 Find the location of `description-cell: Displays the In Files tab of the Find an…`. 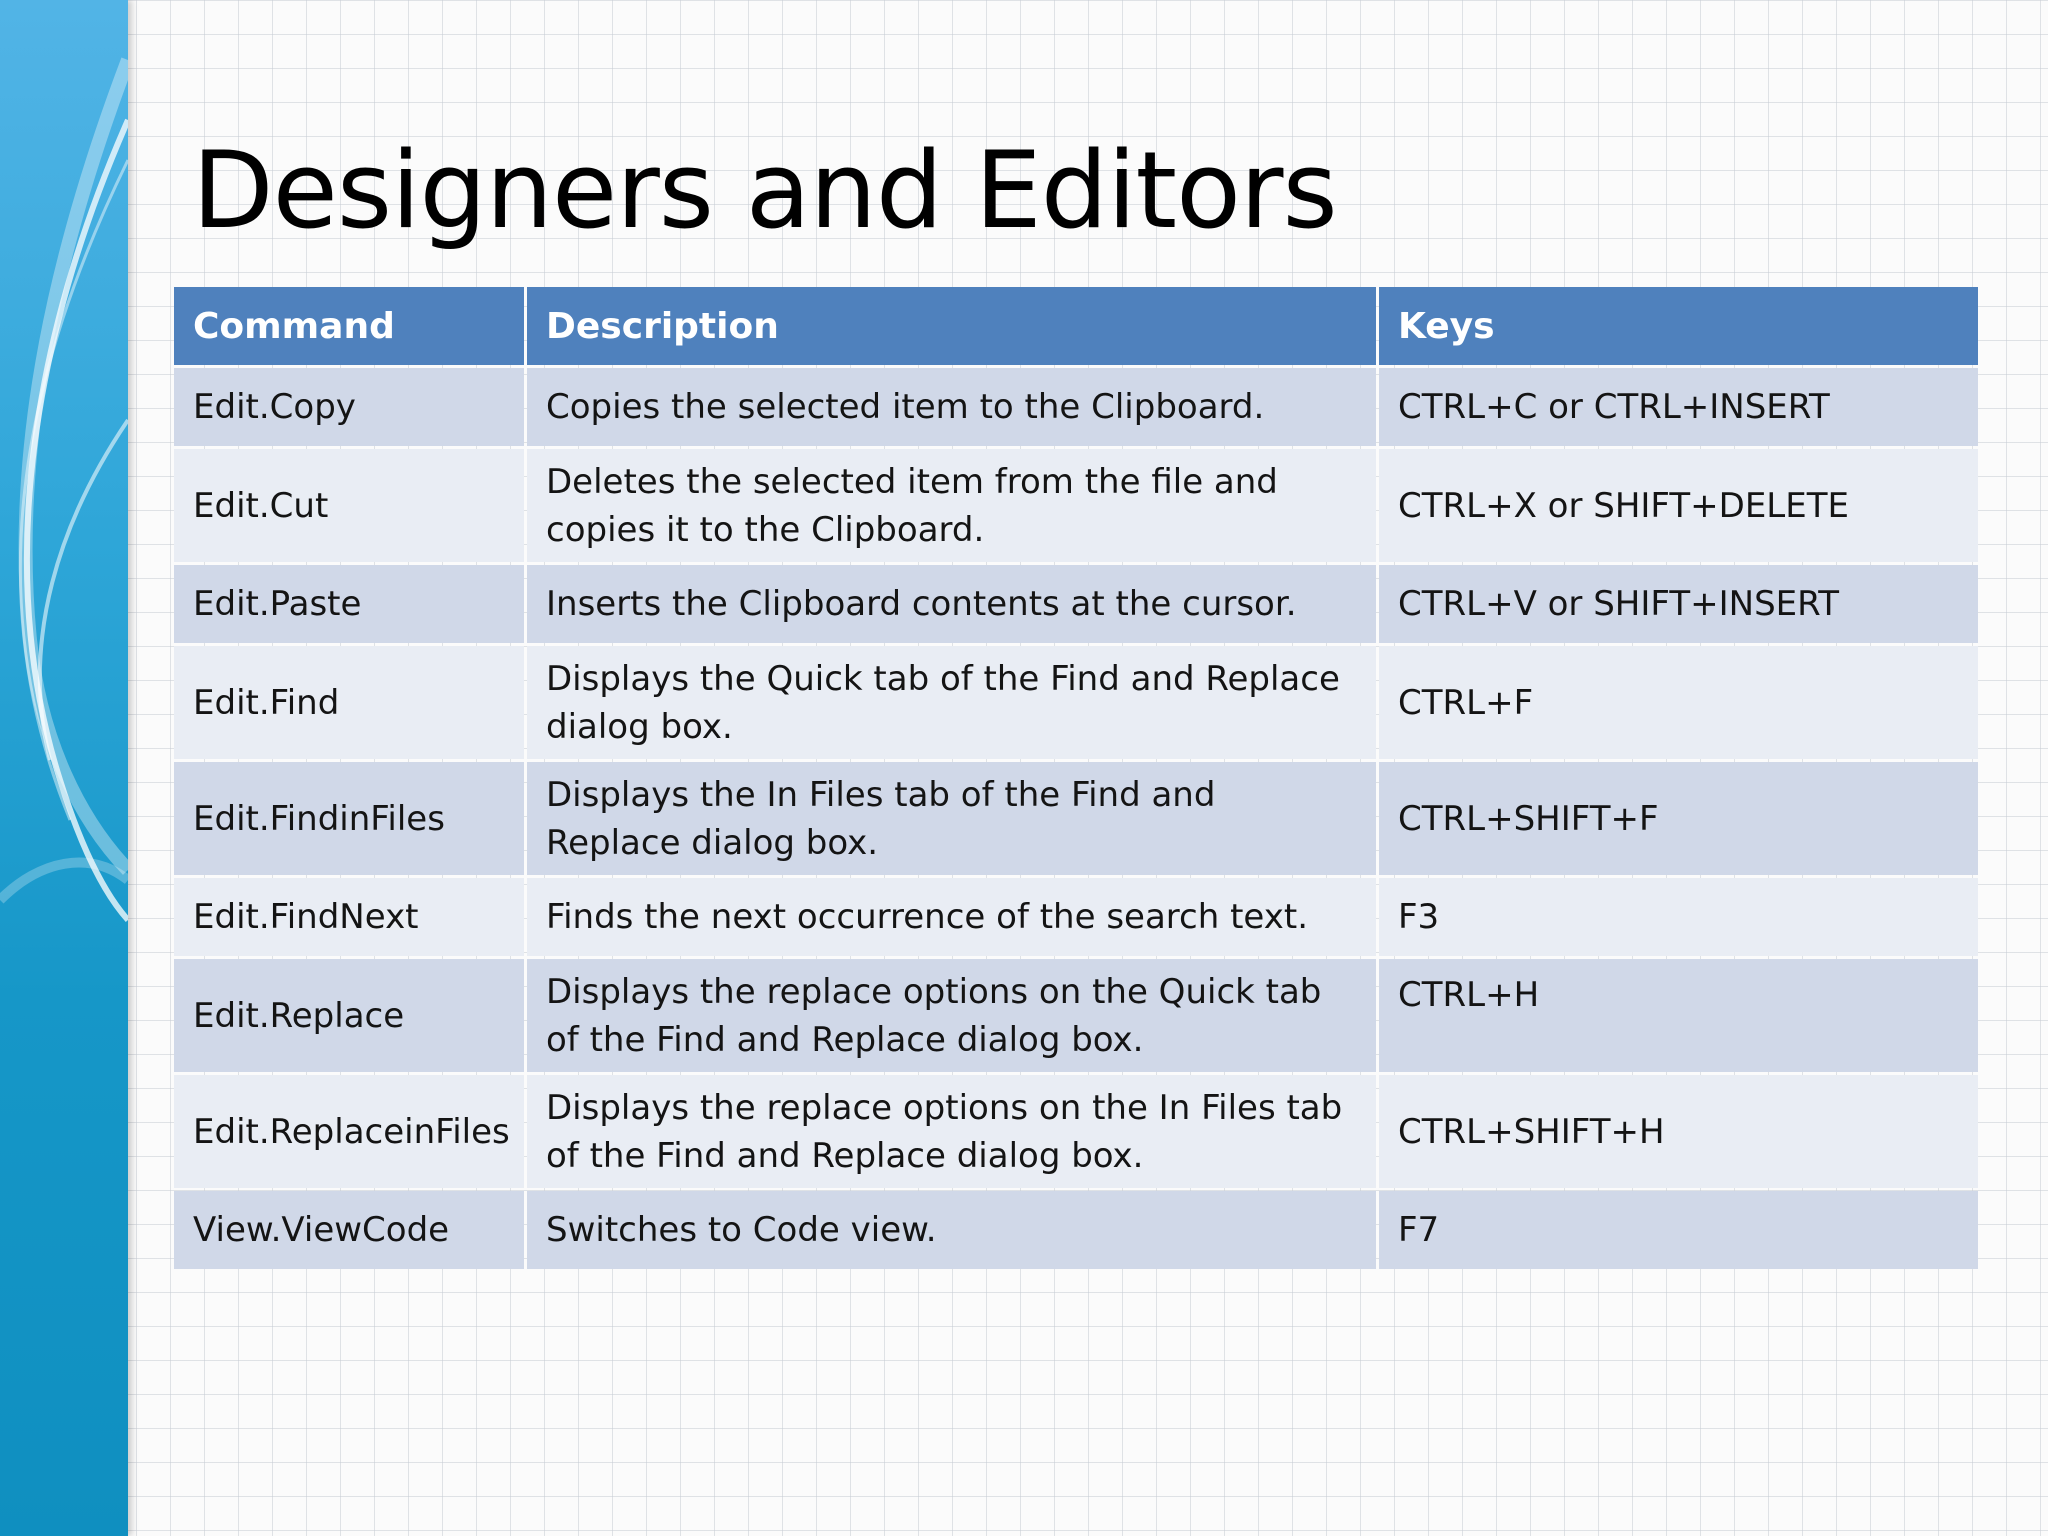

description-cell: Displays the In Files tab of the Find an… is located at coordinates (951, 818).